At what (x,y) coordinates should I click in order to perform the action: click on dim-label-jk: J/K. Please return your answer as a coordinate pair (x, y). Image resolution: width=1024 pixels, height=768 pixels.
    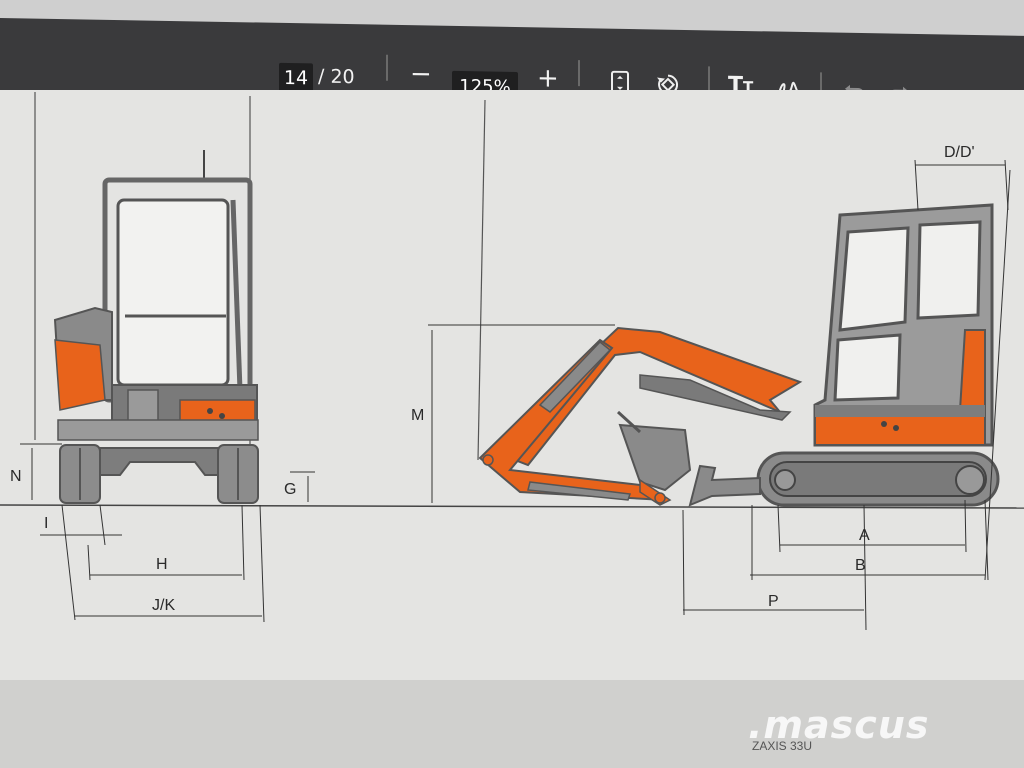
    Looking at the image, I should click on (163, 605).